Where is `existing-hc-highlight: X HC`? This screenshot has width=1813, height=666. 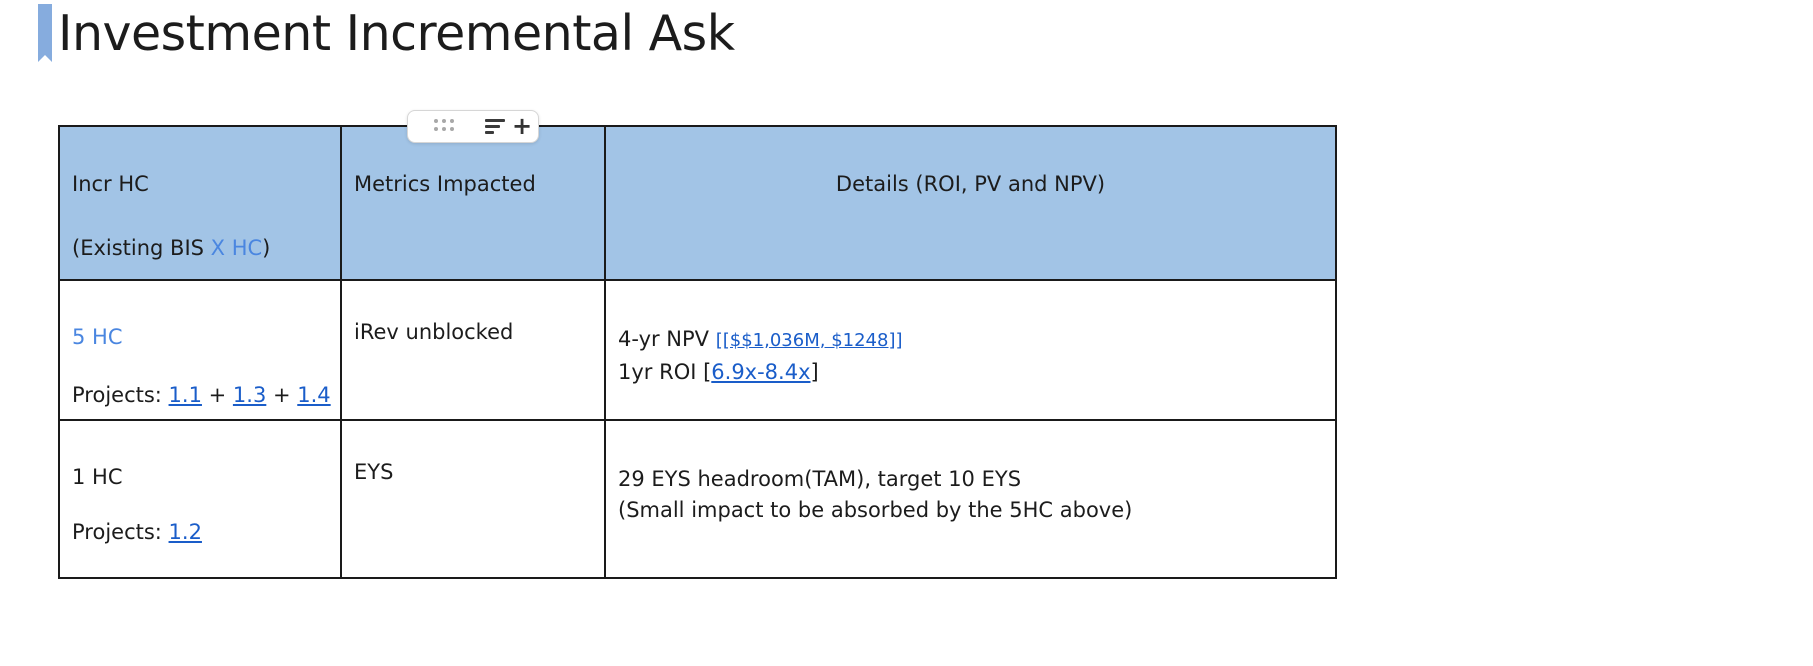 existing-hc-highlight: X HC is located at coordinates (236, 248).